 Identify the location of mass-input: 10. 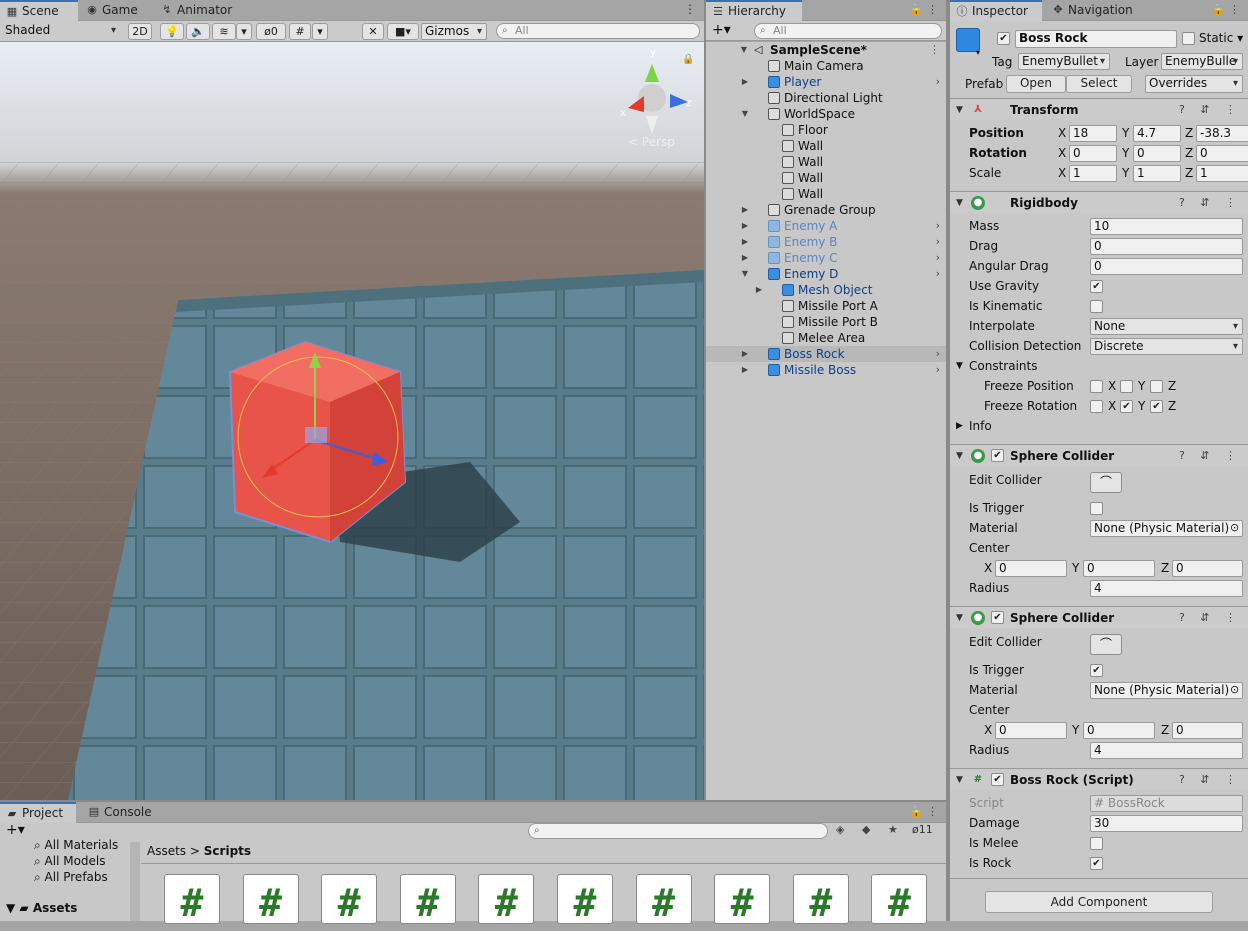
(1166, 226).